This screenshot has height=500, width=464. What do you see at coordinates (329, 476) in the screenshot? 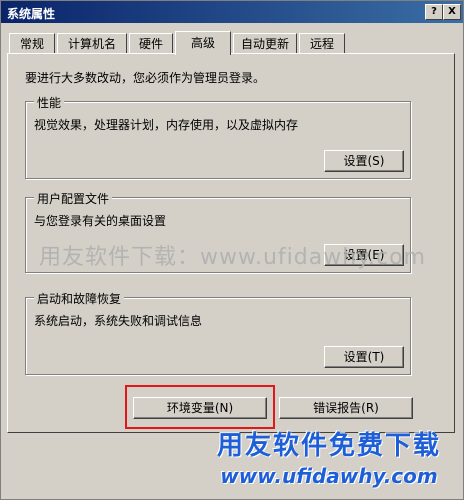
I see `brand-url: www.ufidawhy.com` at bounding box center [329, 476].